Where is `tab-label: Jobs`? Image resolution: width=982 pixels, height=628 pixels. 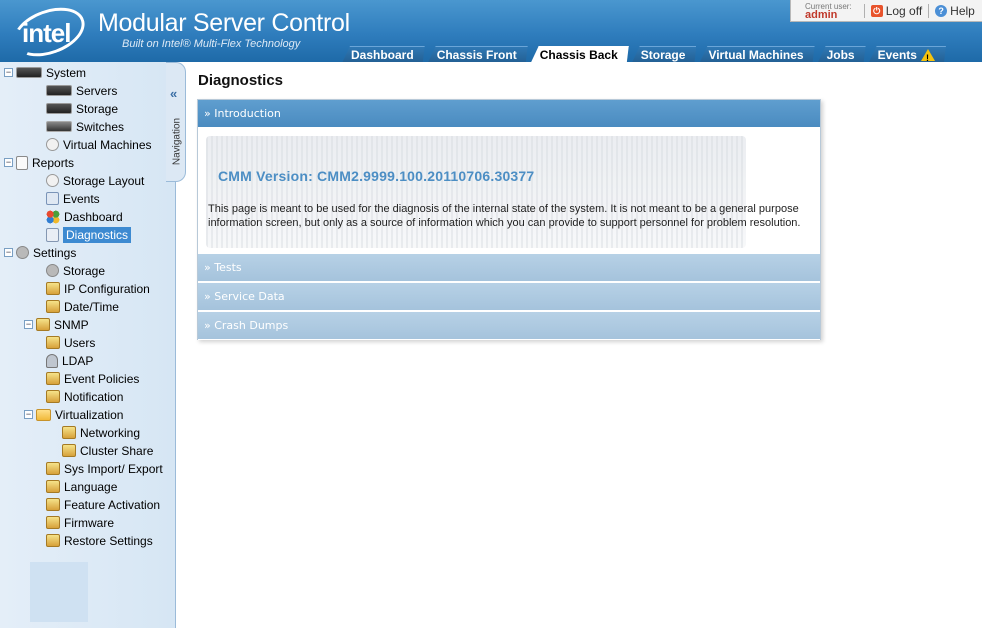
tab-label: Jobs is located at coordinates (840, 55).